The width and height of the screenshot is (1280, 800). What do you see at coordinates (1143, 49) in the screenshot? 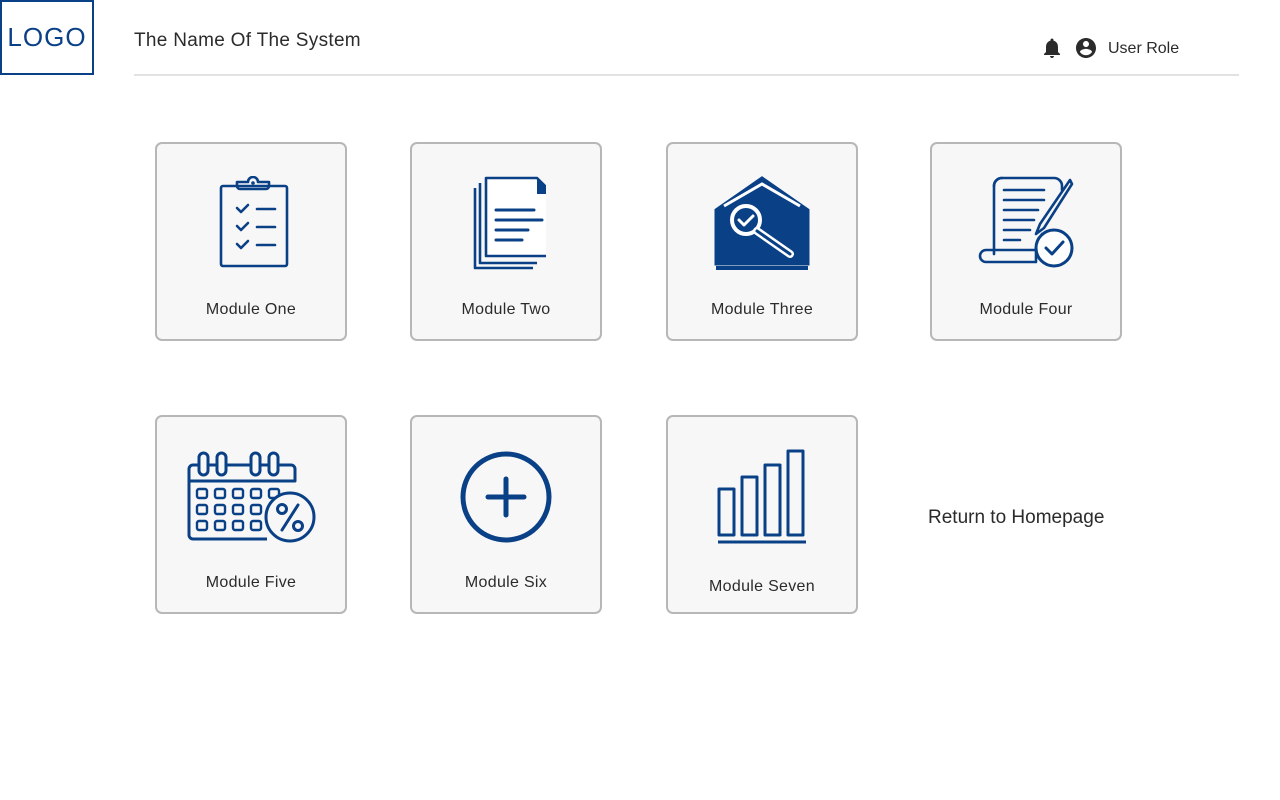
I see `user-role: User Role` at bounding box center [1143, 49].